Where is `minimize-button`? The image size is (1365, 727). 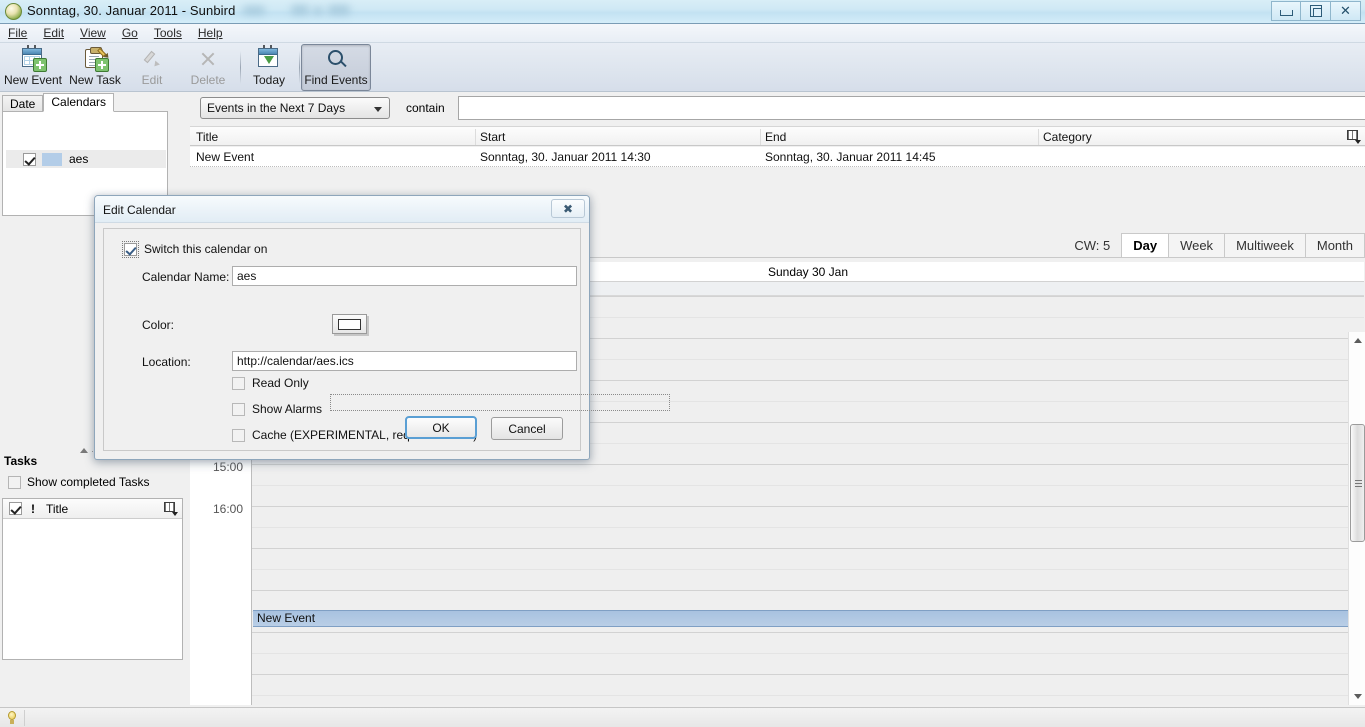 minimize-button is located at coordinates (1286, 11).